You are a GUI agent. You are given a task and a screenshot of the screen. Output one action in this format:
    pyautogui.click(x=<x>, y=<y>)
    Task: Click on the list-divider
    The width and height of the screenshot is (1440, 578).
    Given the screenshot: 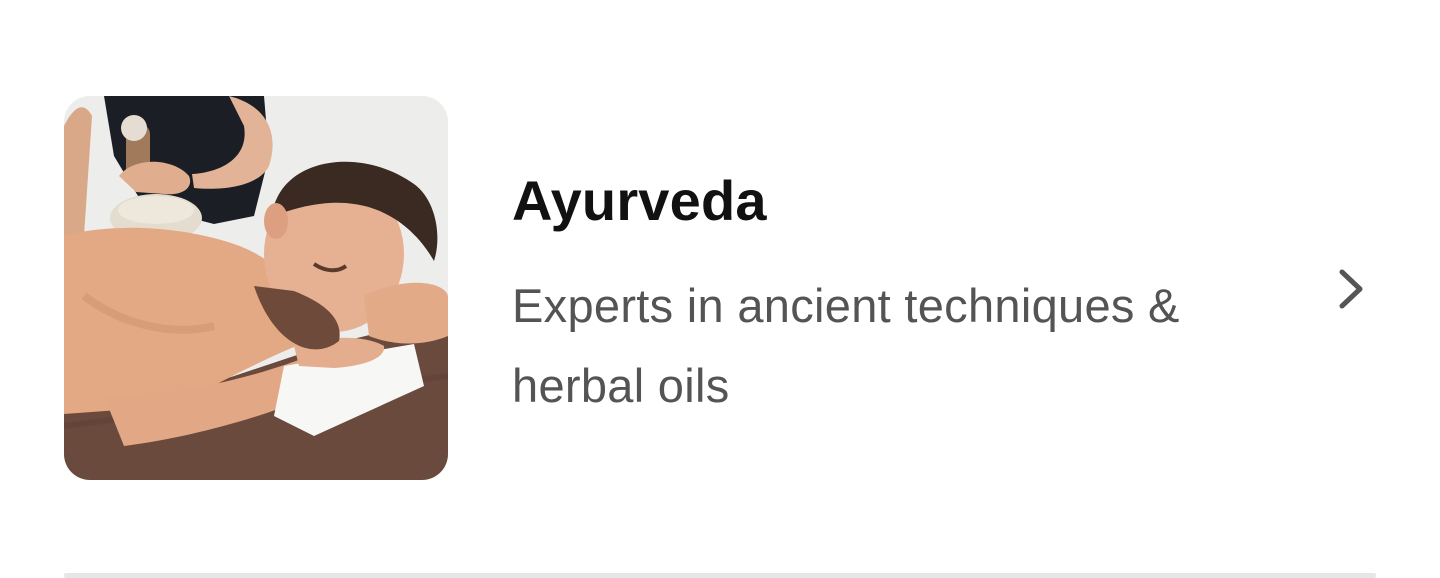 What is the action you would take?
    pyautogui.click(x=720, y=575)
    